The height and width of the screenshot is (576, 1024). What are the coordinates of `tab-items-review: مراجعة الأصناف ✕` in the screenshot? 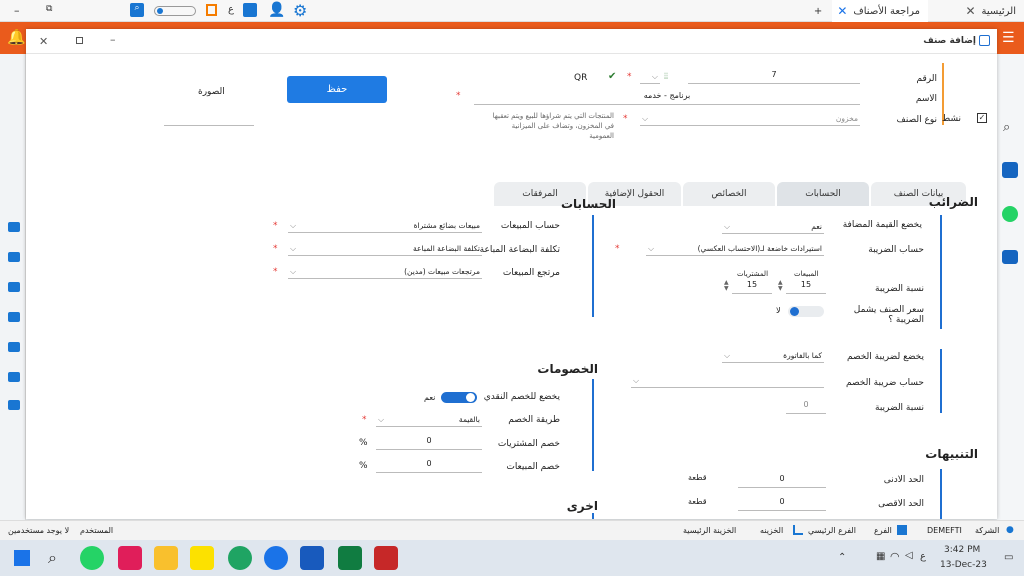 It's located at (880, 11).